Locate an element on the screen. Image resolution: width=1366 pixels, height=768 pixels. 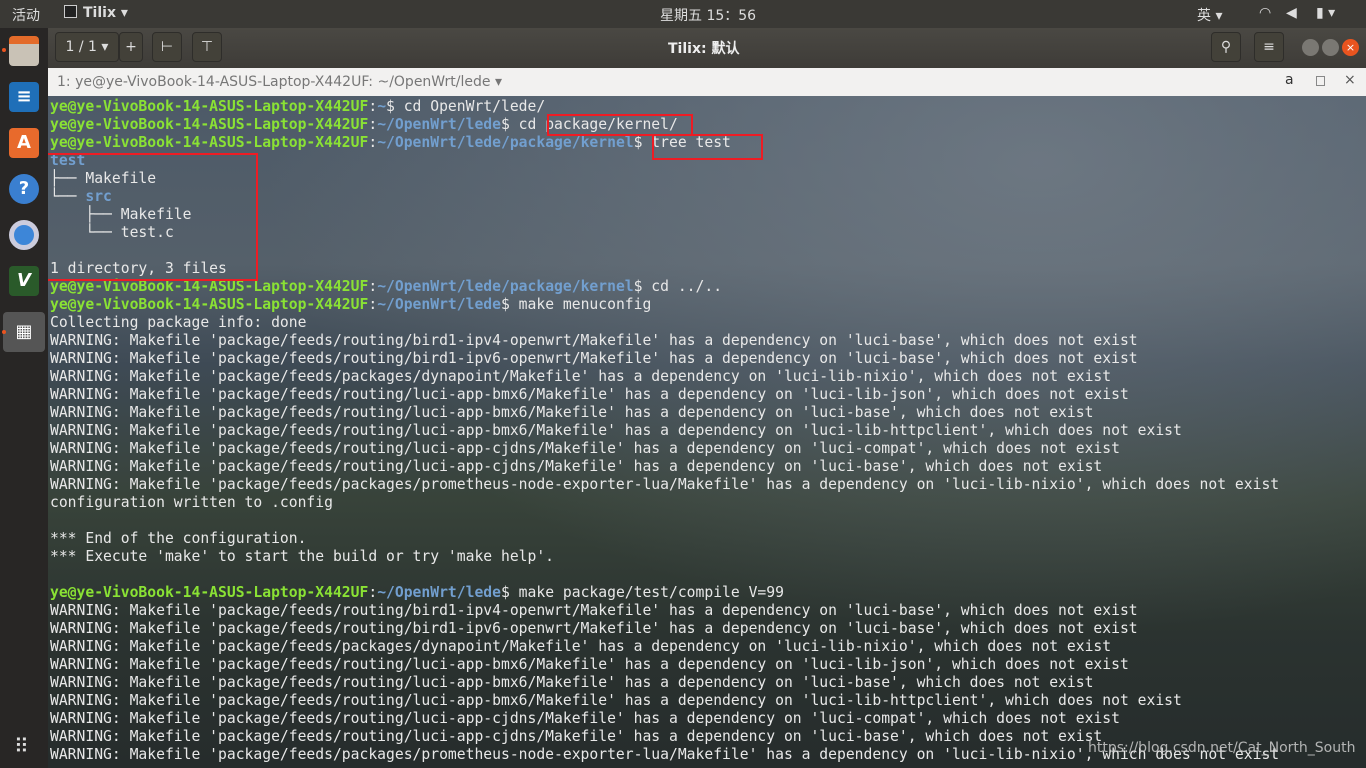
add-session-button: + is located at coordinates (131, 47).